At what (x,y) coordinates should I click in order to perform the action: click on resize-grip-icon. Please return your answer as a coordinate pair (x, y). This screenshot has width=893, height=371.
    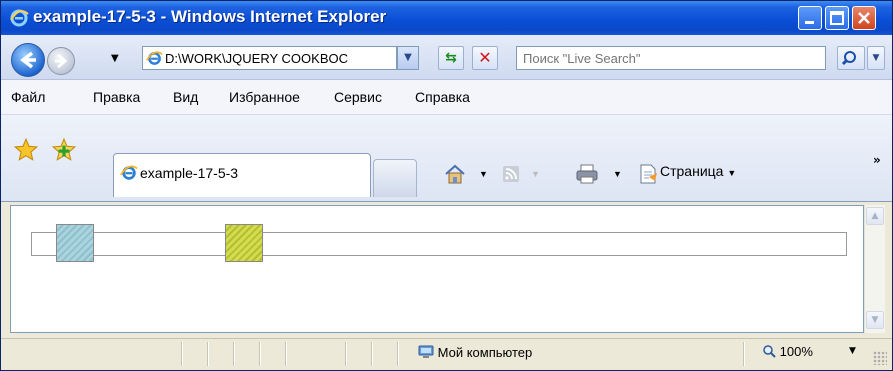
    Looking at the image, I should click on (880, 358).